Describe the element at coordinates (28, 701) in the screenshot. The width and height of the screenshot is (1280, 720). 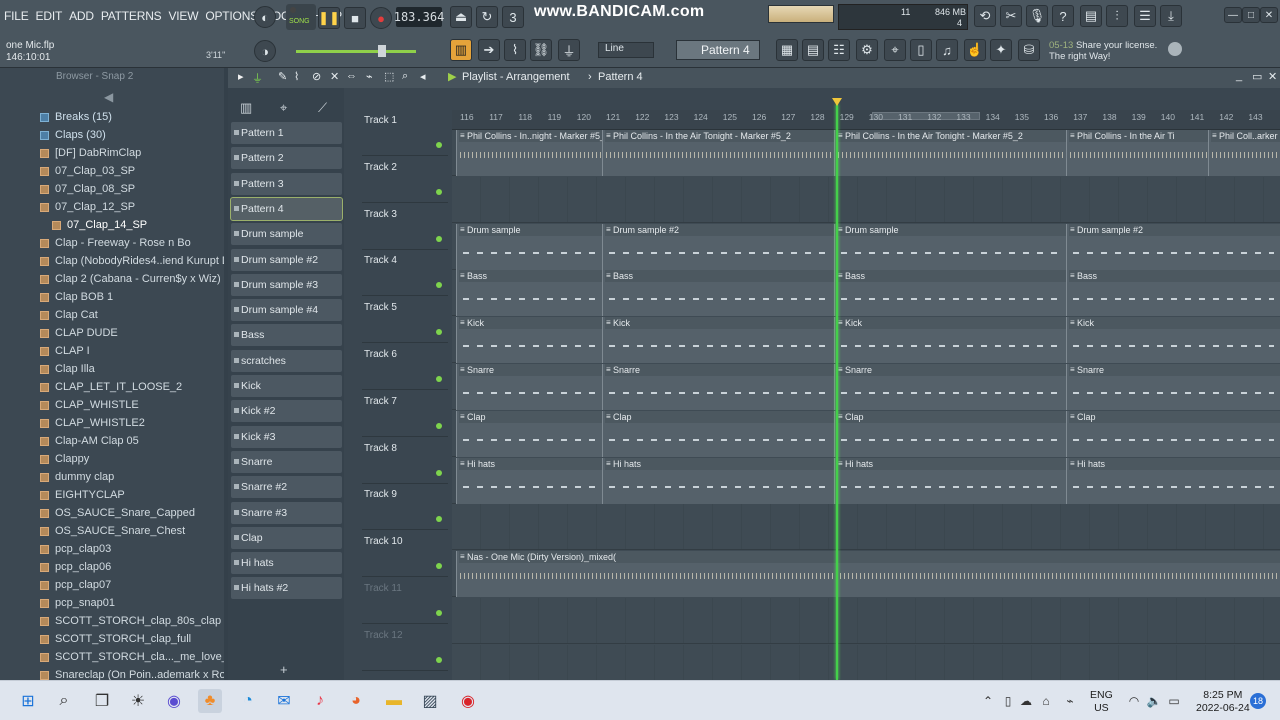
I see `start-icon: ⊞` at that location.